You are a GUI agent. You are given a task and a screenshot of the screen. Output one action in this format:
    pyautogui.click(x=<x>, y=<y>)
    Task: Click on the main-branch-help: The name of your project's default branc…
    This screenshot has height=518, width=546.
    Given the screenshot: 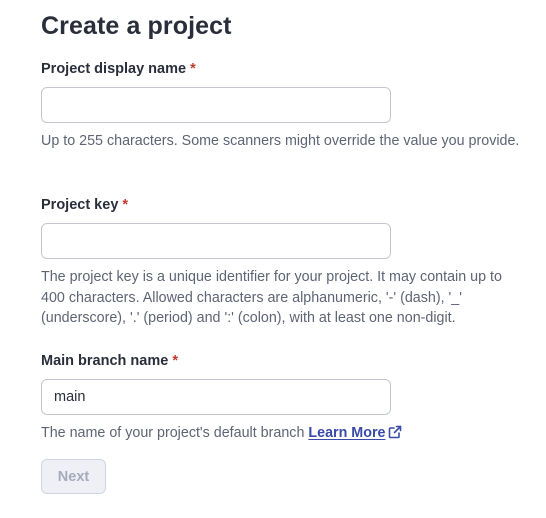 What is the action you would take?
    pyautogui.click(x=281, y=434)
    